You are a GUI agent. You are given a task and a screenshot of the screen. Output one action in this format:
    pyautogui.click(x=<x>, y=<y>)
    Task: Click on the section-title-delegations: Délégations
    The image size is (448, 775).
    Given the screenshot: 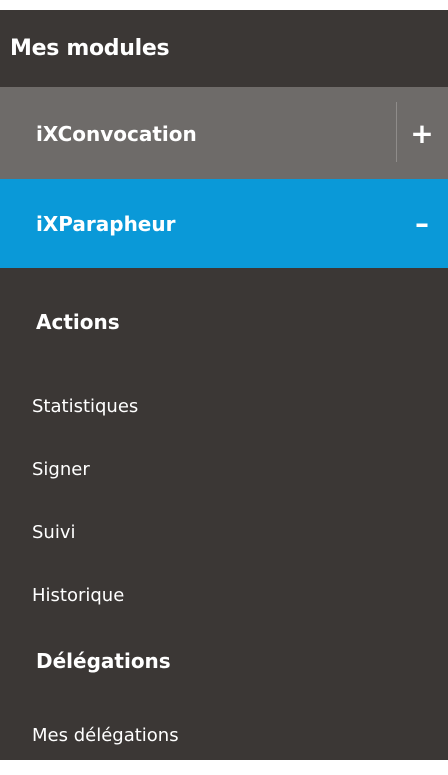 What is the action you would take?
    pyautogui.click(x=103, y=661)
    